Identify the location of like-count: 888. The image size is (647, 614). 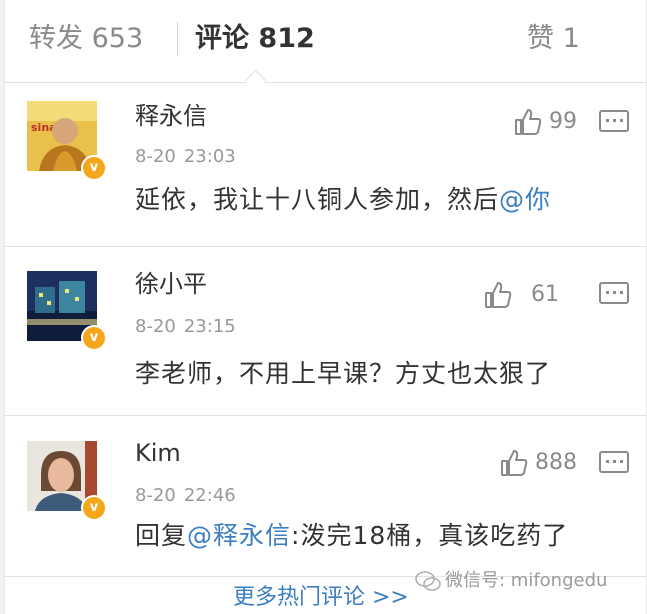
(556, 462).